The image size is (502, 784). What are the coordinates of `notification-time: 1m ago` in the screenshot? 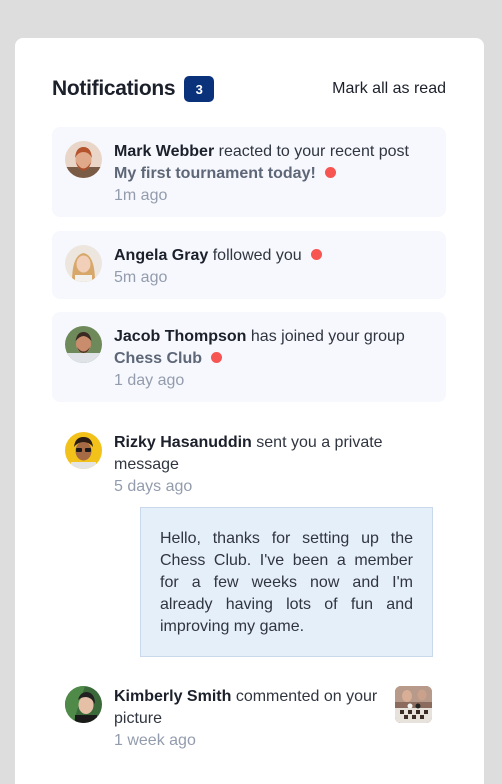 It's located at (141, 195).